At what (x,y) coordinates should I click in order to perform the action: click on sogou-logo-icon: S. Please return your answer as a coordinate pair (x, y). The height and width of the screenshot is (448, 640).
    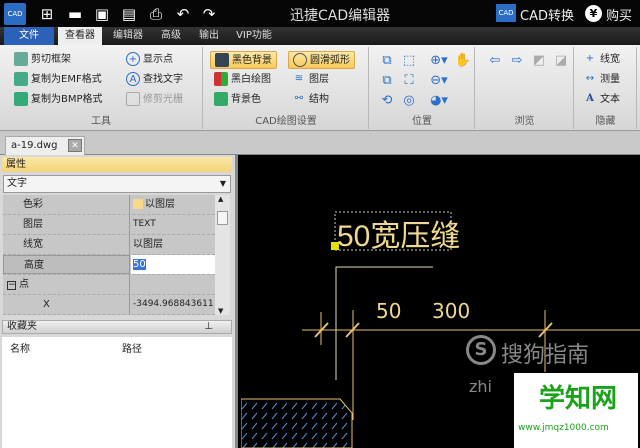
    Looking at the image, I should click on (481, 350).